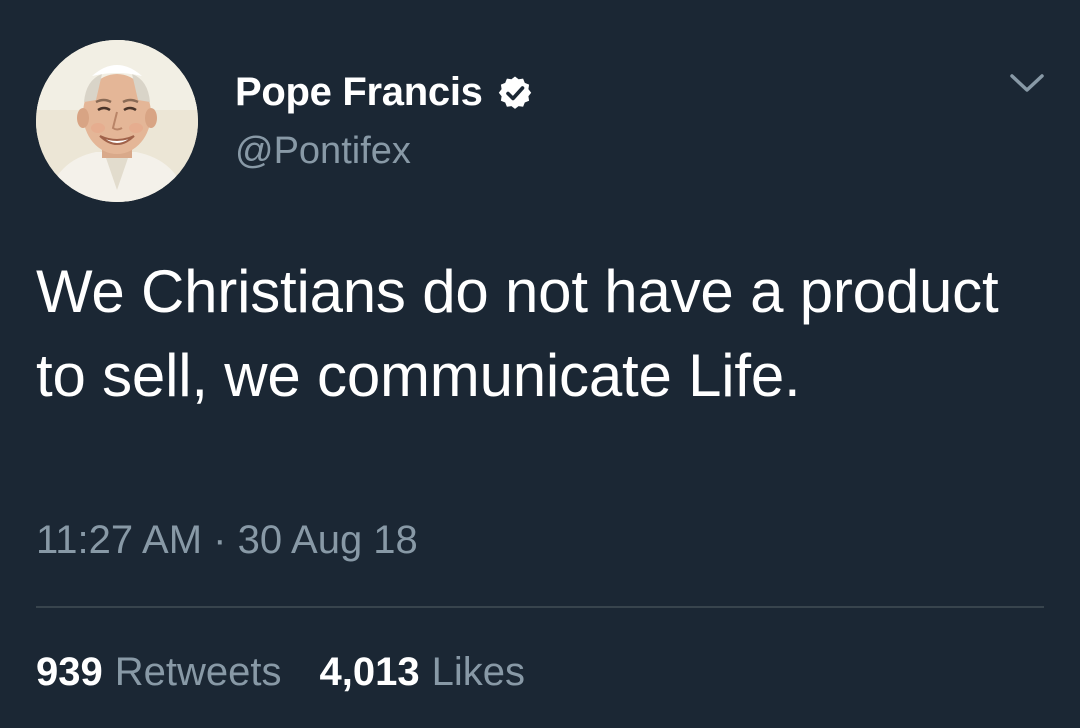 The height and width of the screenshot is (728, 1080). What do you see at coordinates (69, 672) in the screenshot?
I see `retweets-count: 939` at bounding box center [69, 672].